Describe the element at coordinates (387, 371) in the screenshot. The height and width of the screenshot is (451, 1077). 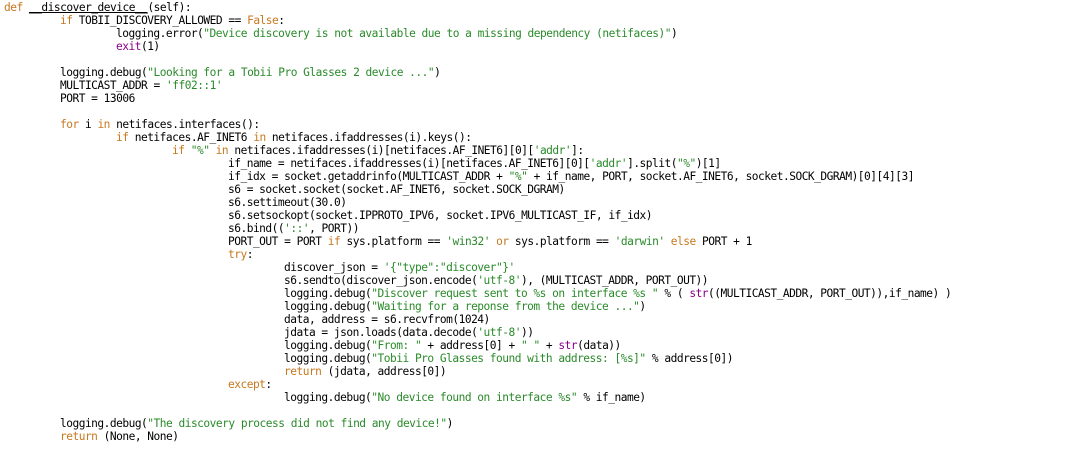
I see `code-token: (jdata, address[0])` at that location.